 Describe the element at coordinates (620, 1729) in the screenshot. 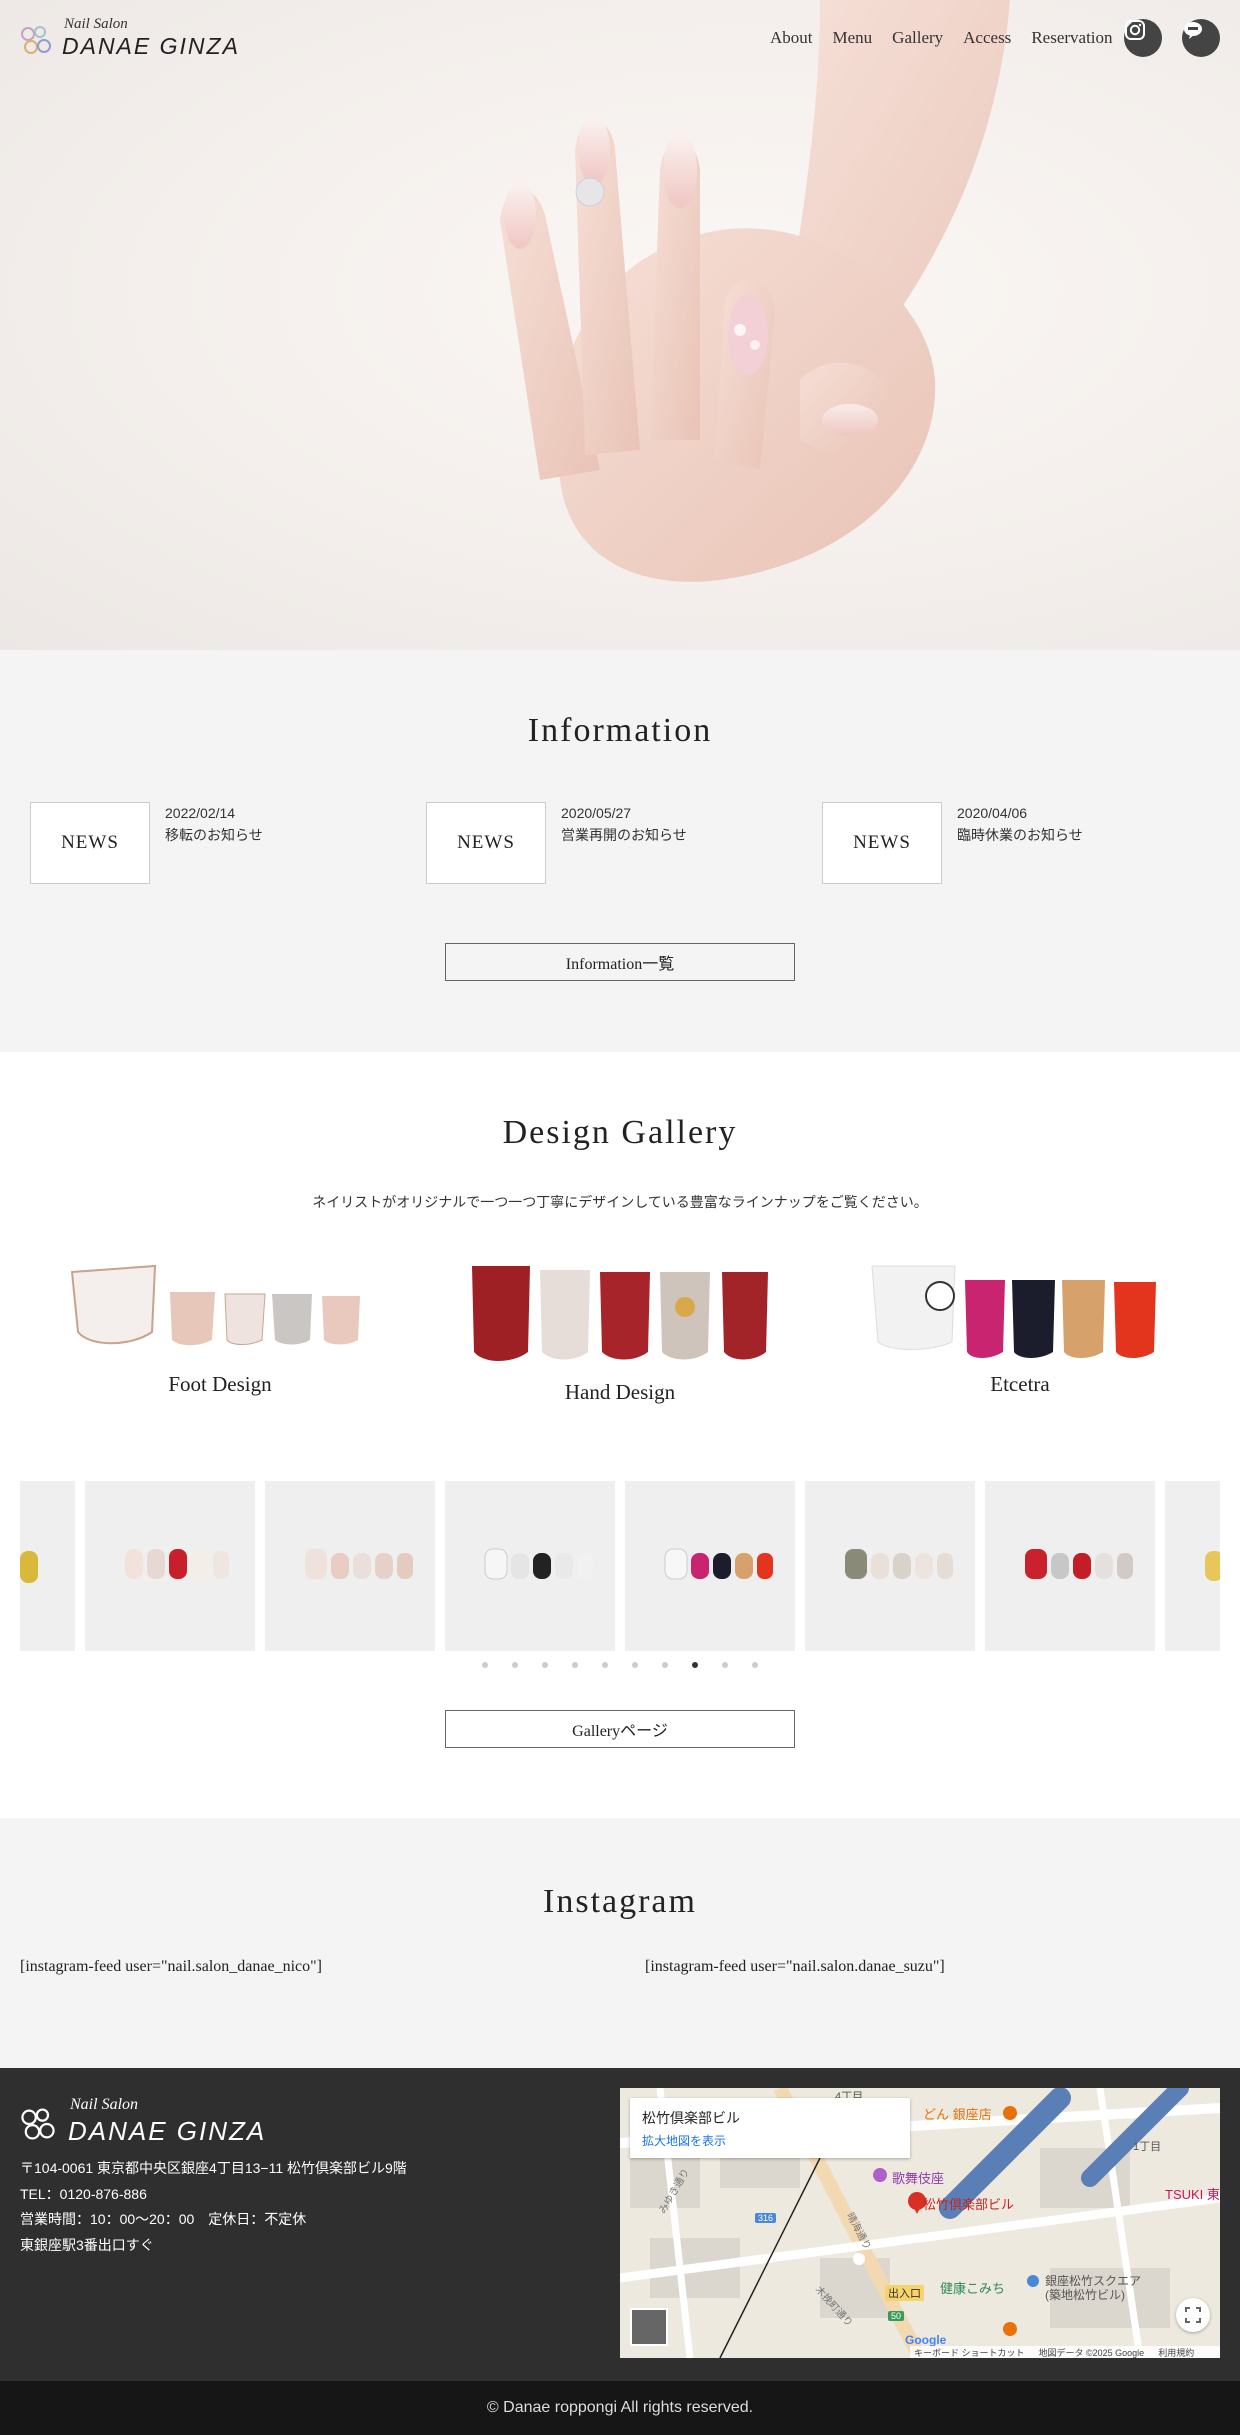

I see `gallery-page-button: Galleryページ` at that location.